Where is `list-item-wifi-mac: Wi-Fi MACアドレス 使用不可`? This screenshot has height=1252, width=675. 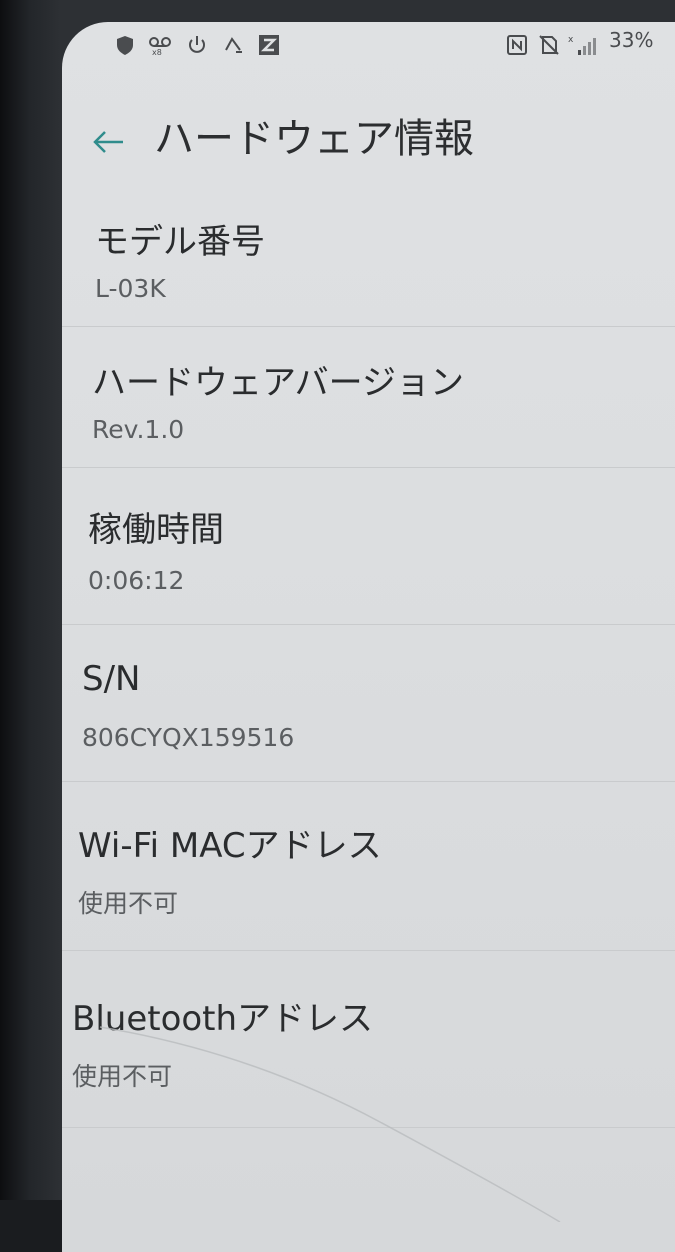
list-item-wifi-mac: Wi-Fi MACアドレス 使用不可 is located at coordinates (368, 866).